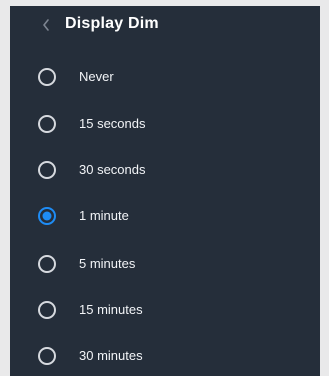 Image resolution: width=329 pixels, height=376 pixels. What do you see at coordinates (112, 123) in the screenshot?
I see `option-label: 15 seconds` at bounding box center [112, 123].